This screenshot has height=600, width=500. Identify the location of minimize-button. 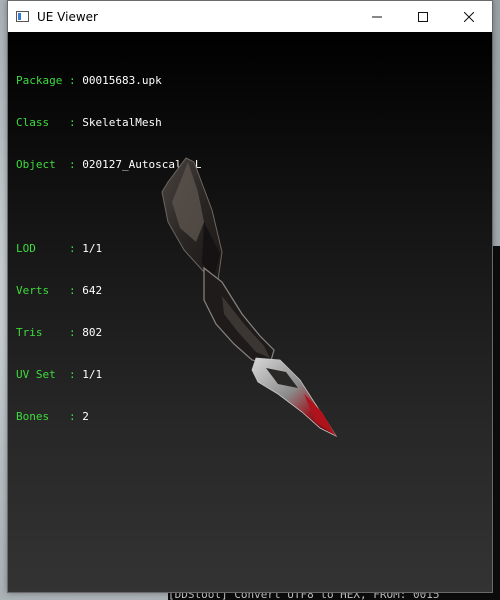
(377, 16).